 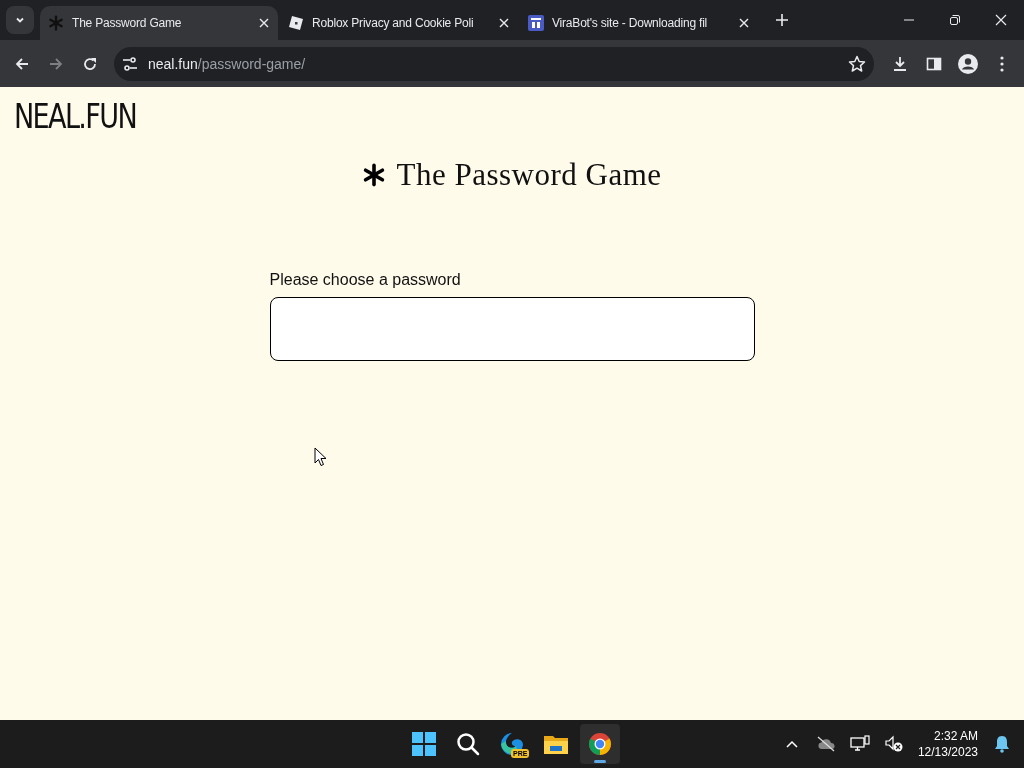 I want to click on back-arrow-icon, so click(x=22, y=63).